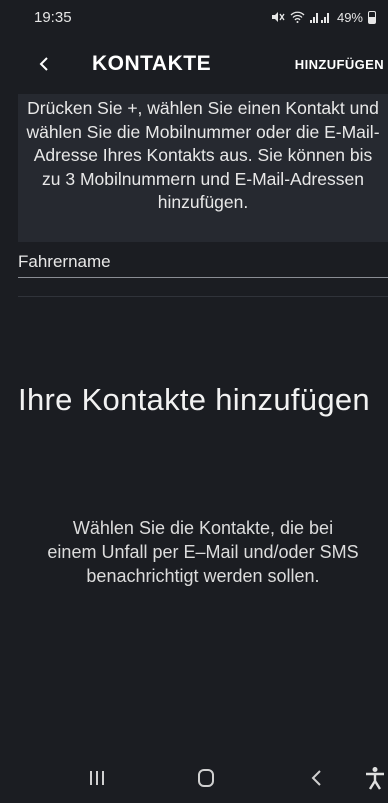 The width and height of the screenshot is (388, 803). What do you see at coordinates (339, 64) in the screenshot?
I see `add-contact-button: HINZUFÜGEN` at bounding box center [339, 64].